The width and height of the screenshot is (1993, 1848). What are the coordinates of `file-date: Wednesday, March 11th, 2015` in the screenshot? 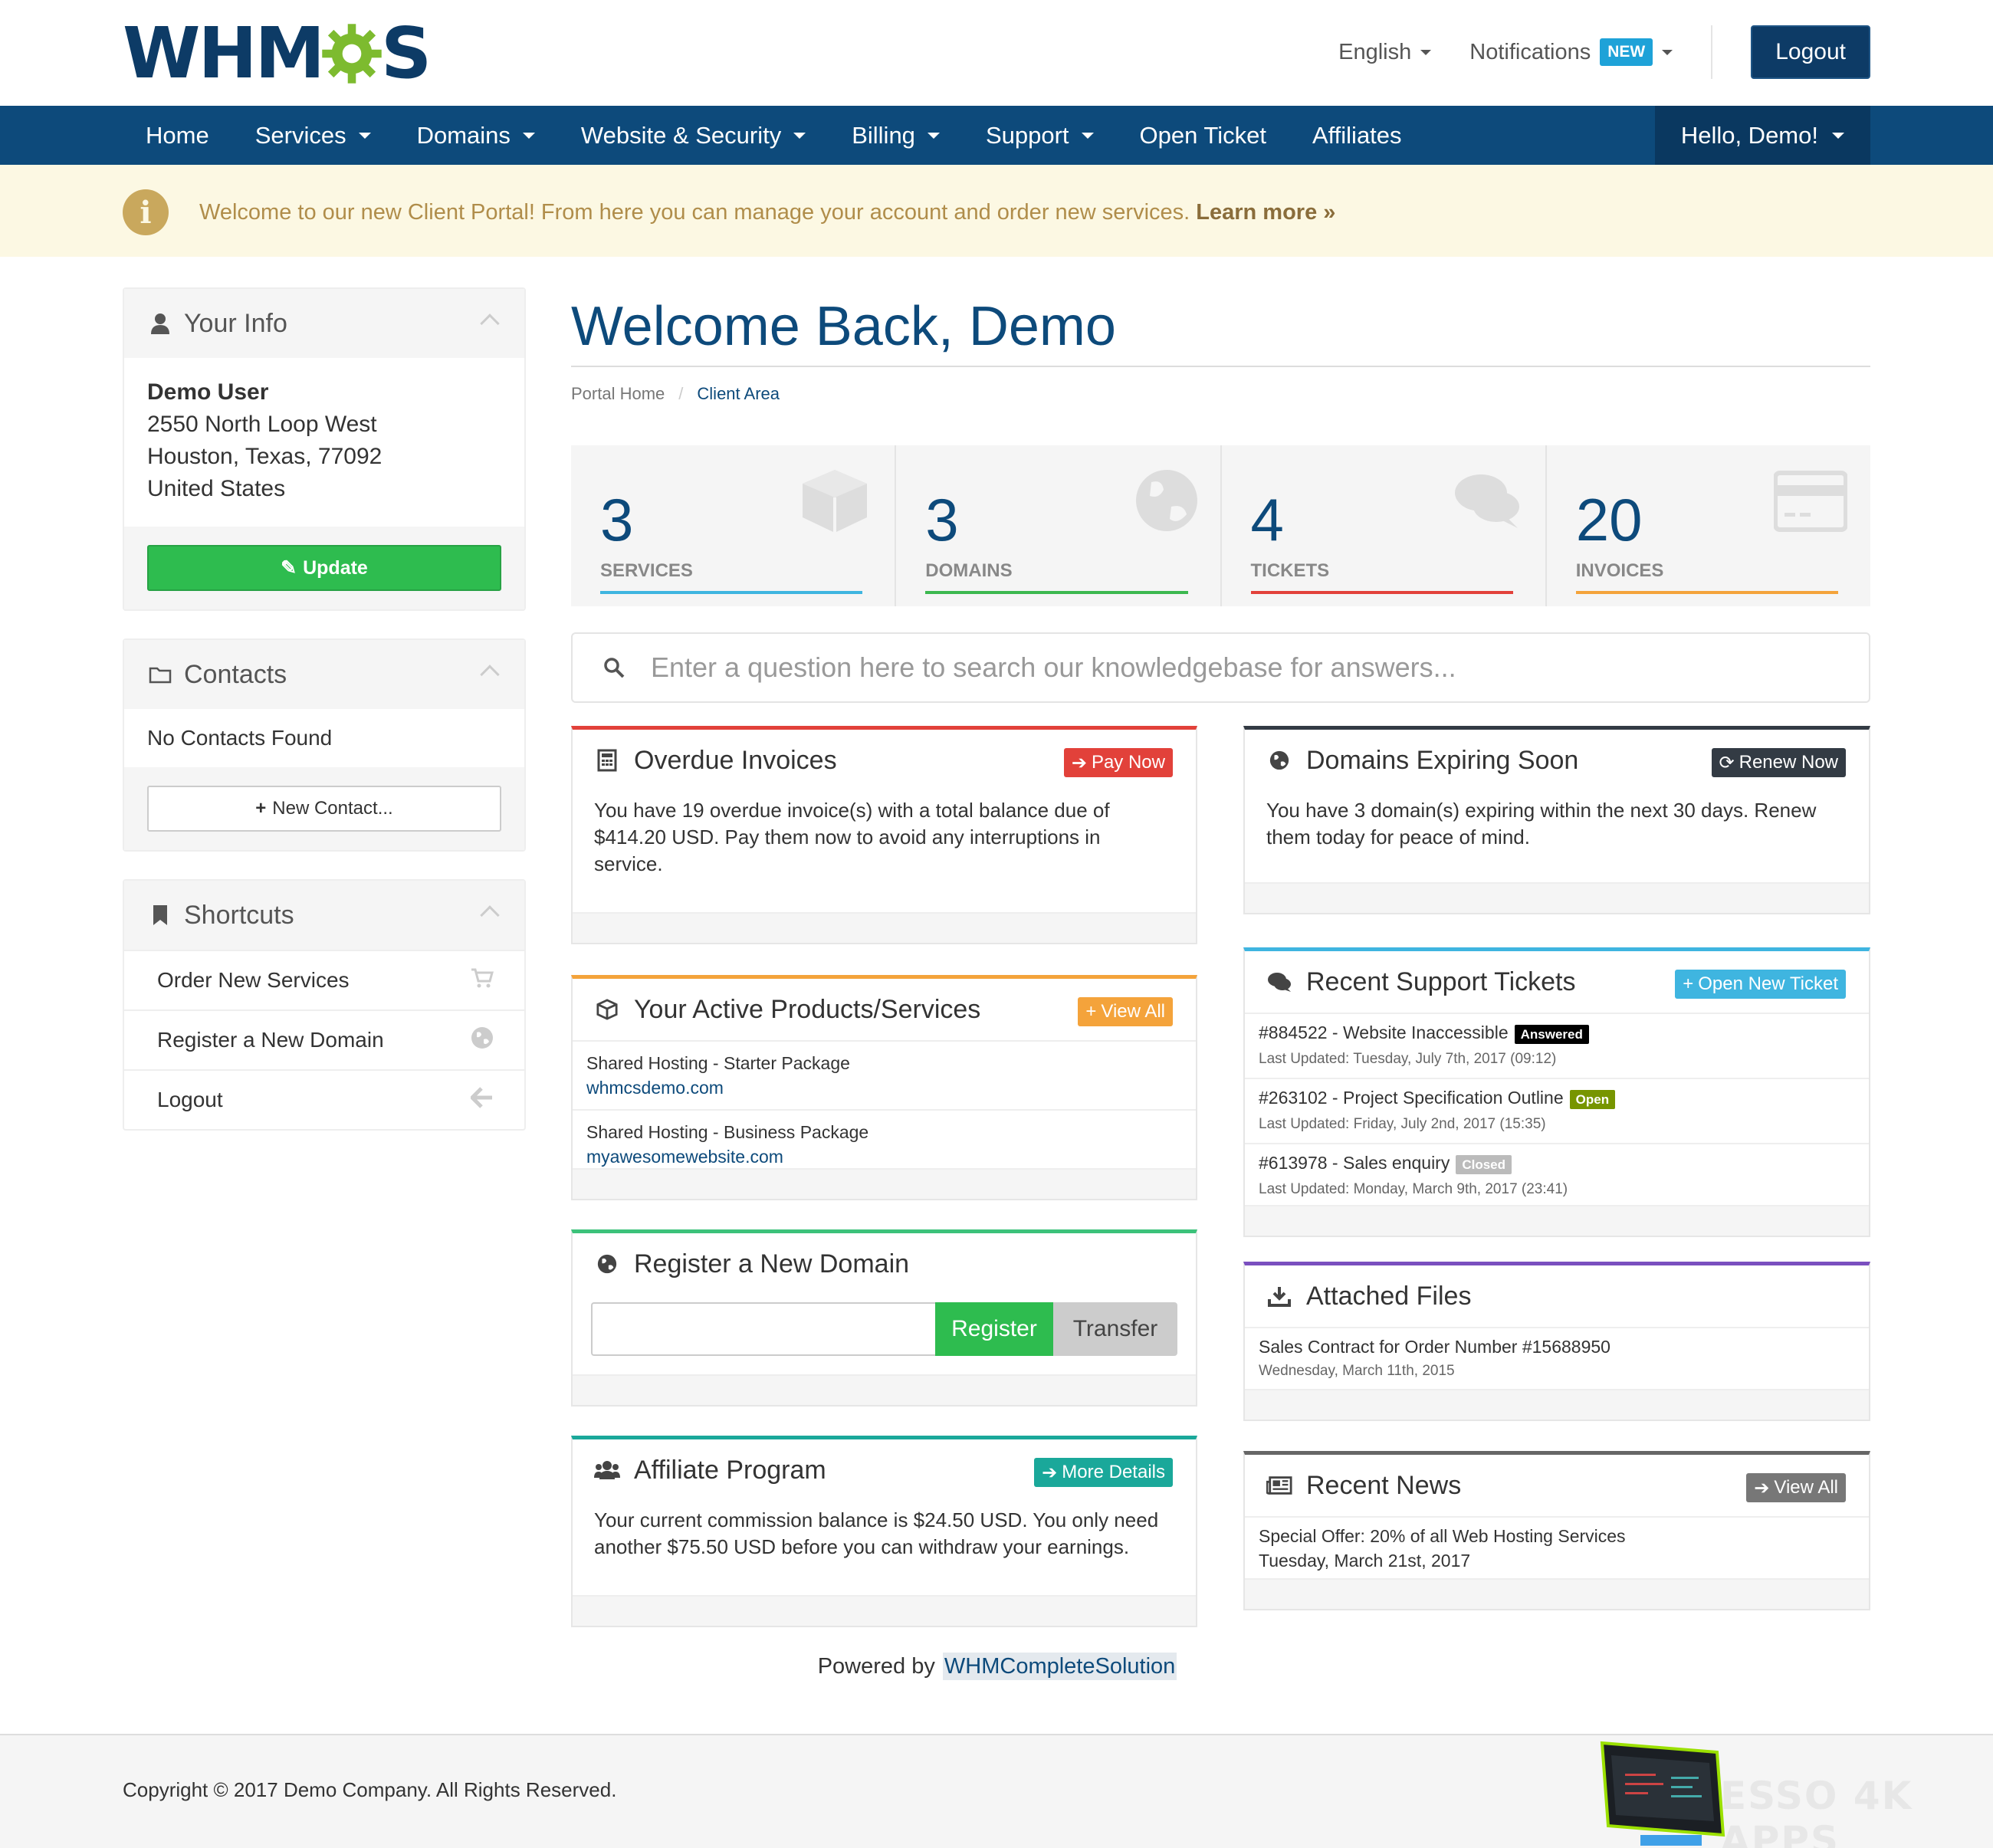 It's located at (1357, 1371).